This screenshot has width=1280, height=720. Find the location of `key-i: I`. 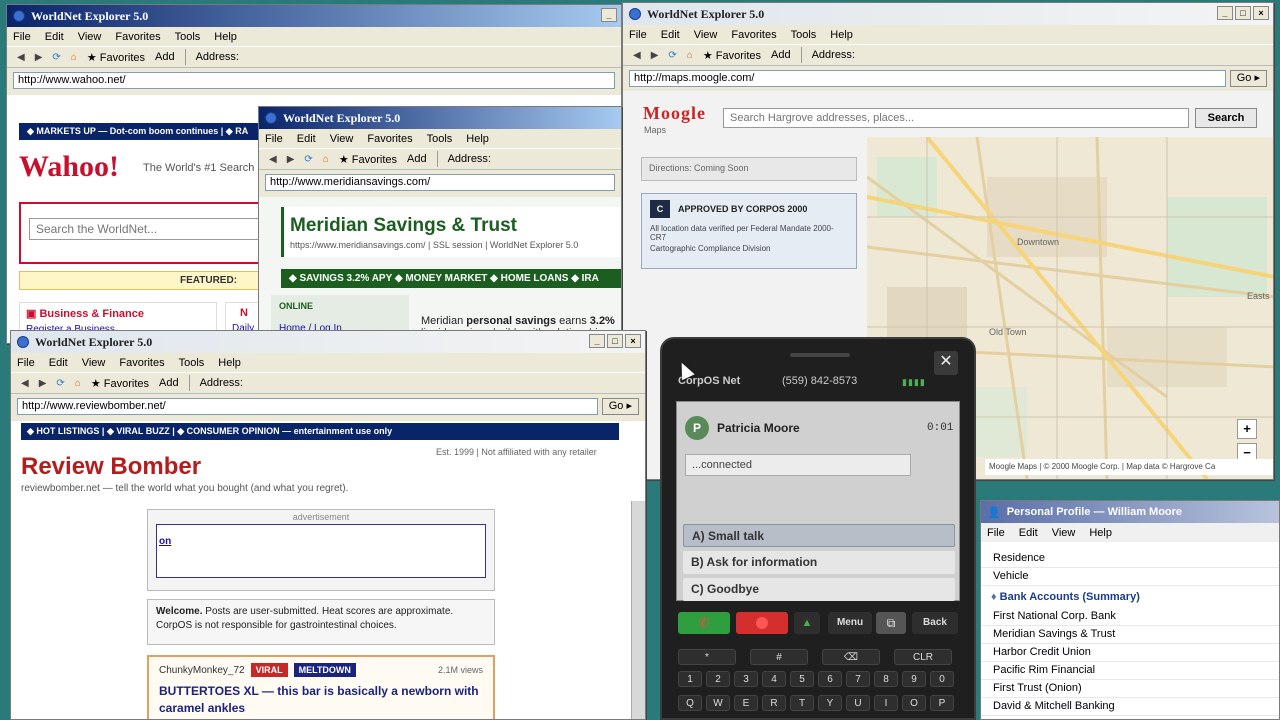

key-i: I is located at coordinates (886, 703).